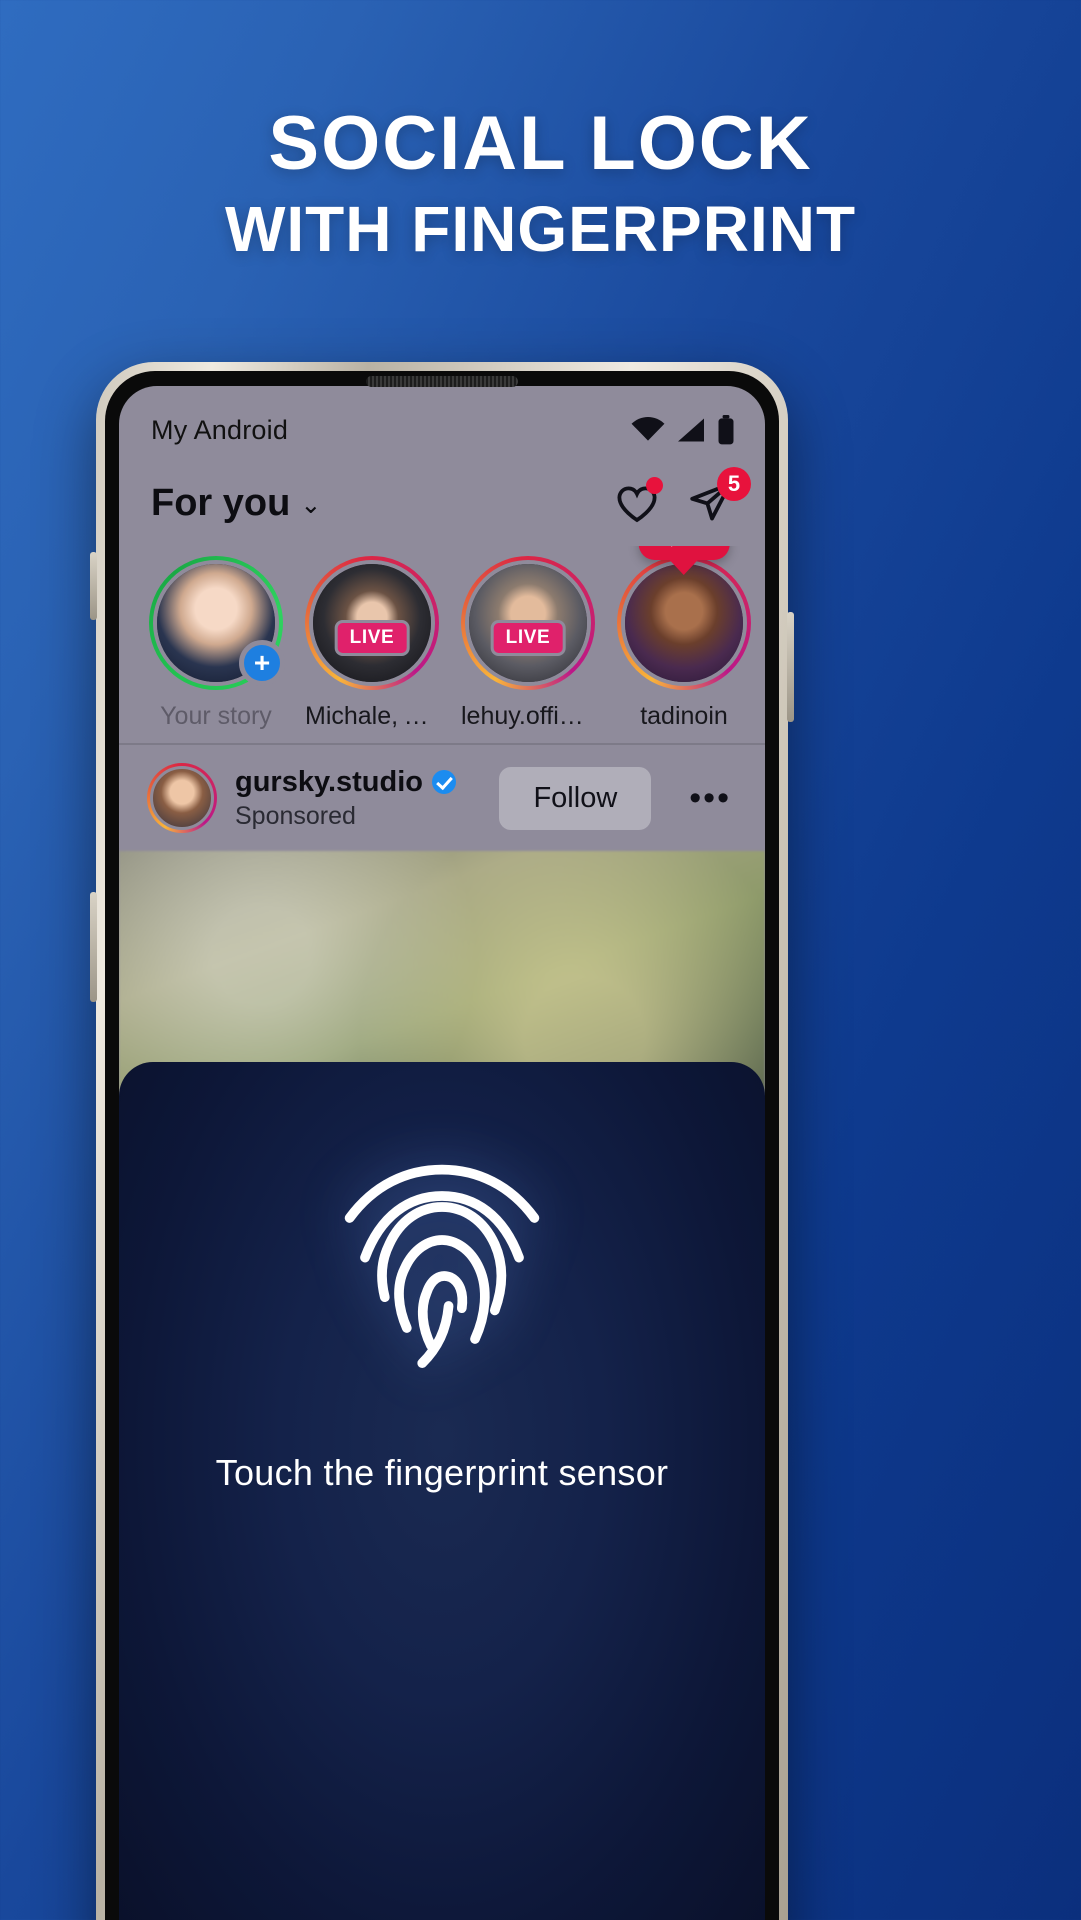 The height and width of the screenshot is (1920, 1081). I want to click on like-count-bubble: 6, so click(684, 553).